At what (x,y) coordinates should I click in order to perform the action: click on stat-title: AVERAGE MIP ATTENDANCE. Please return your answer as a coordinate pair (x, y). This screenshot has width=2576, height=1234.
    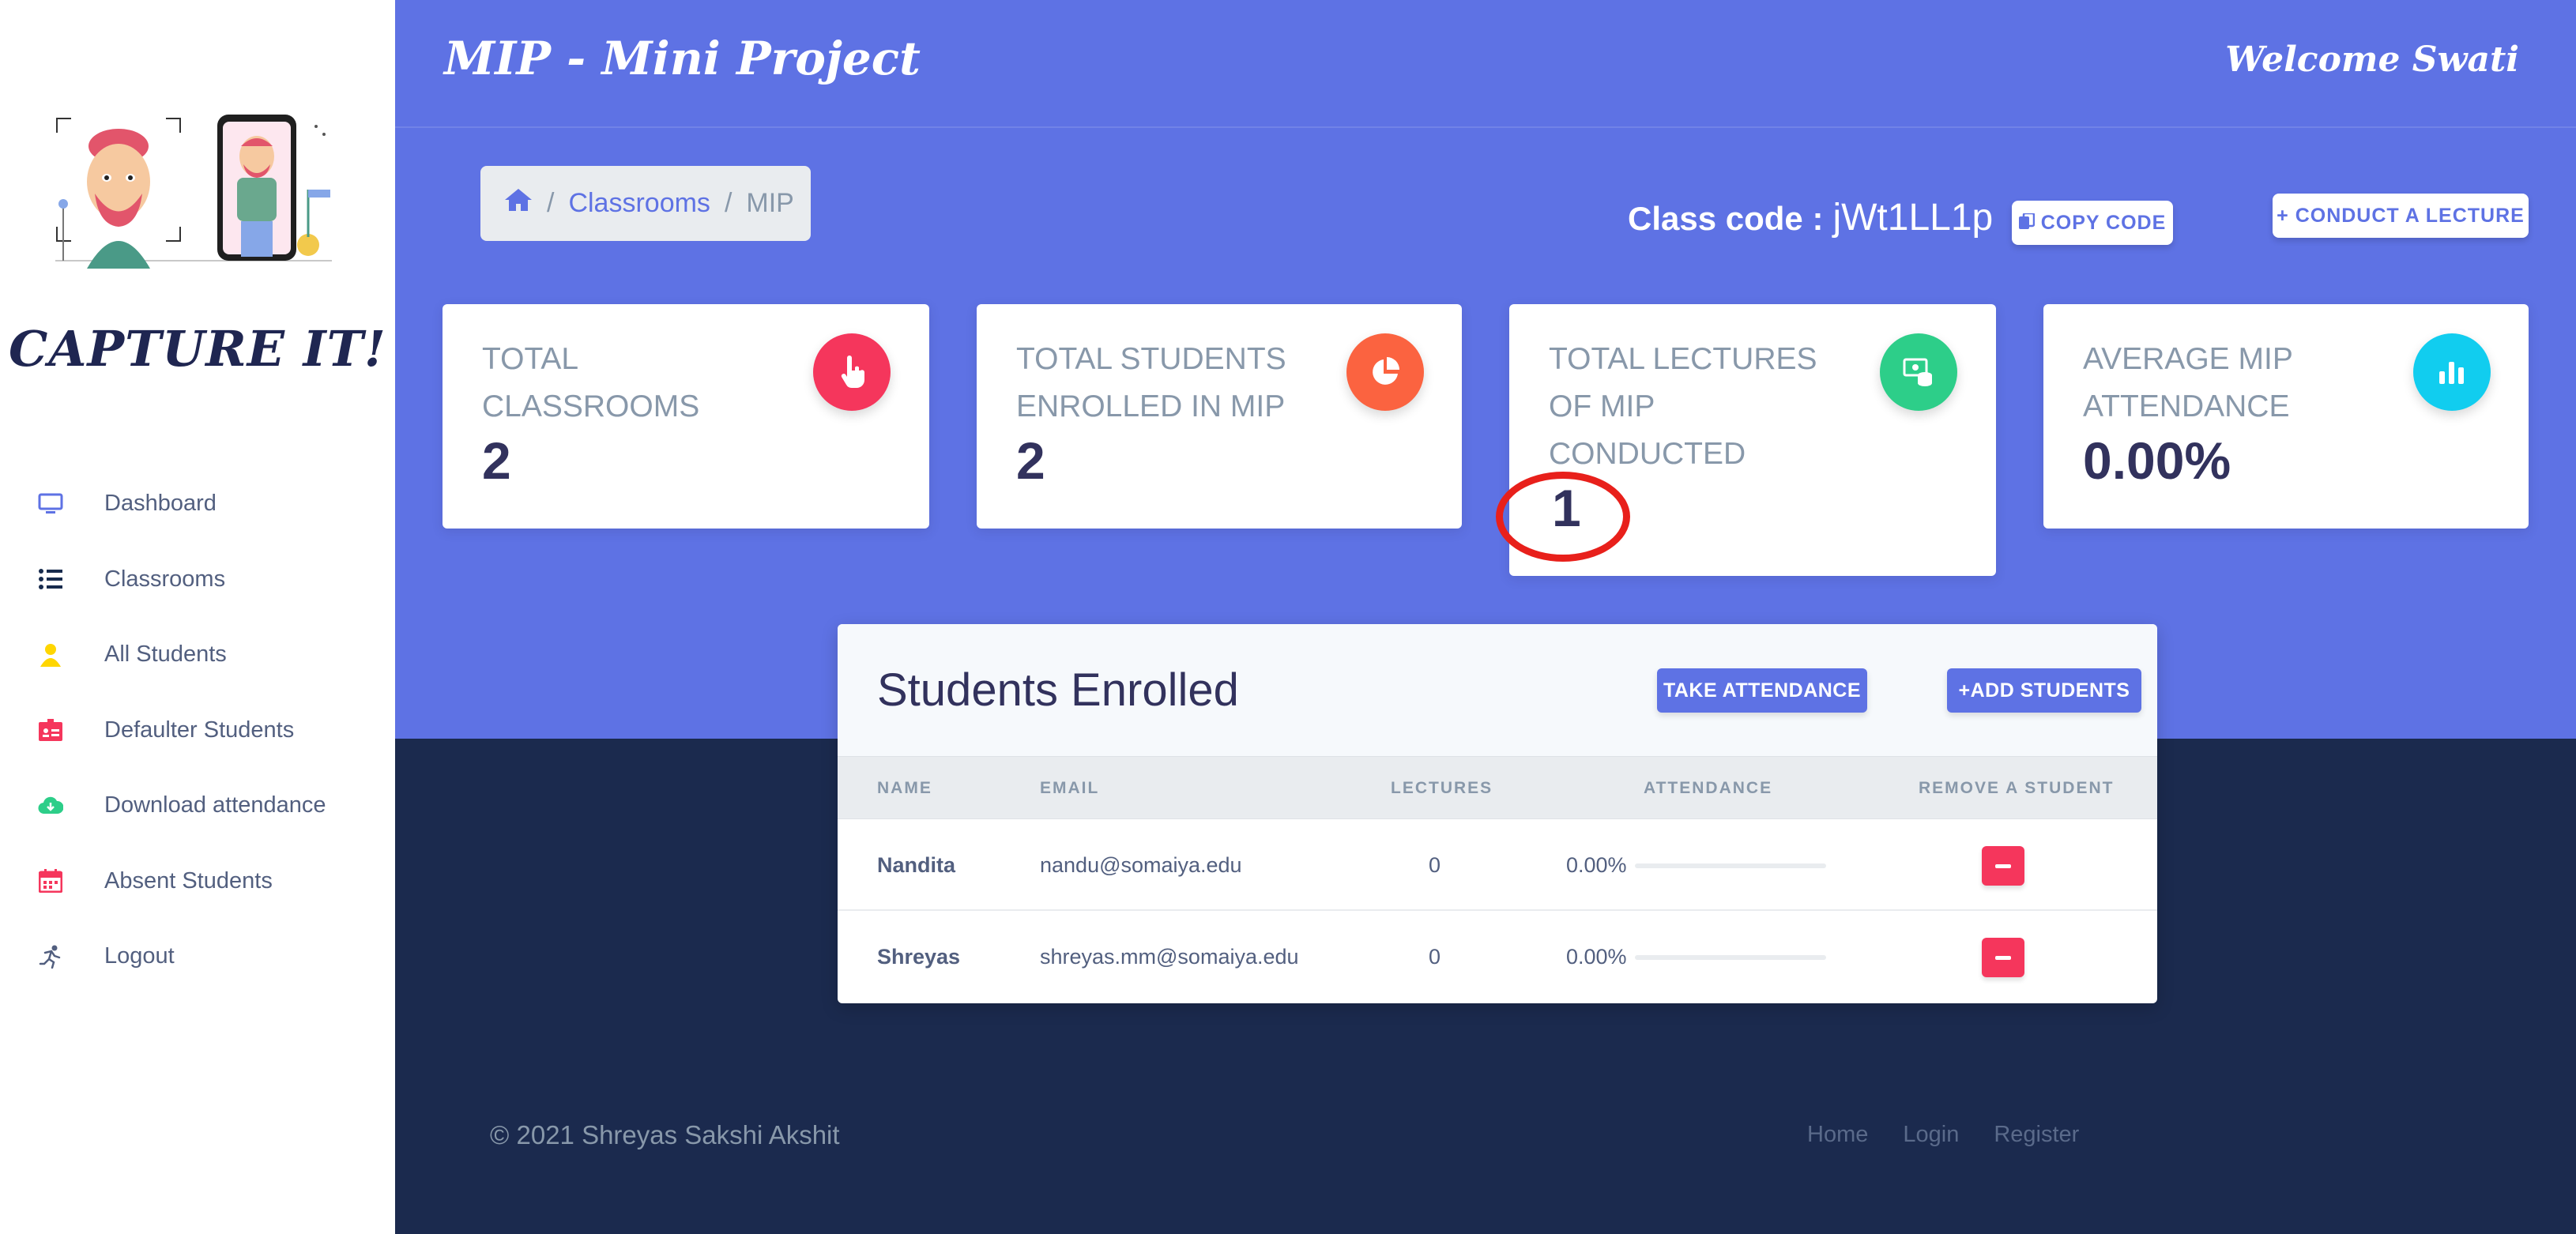
    Looking at the image, I should click on (2188, 382).